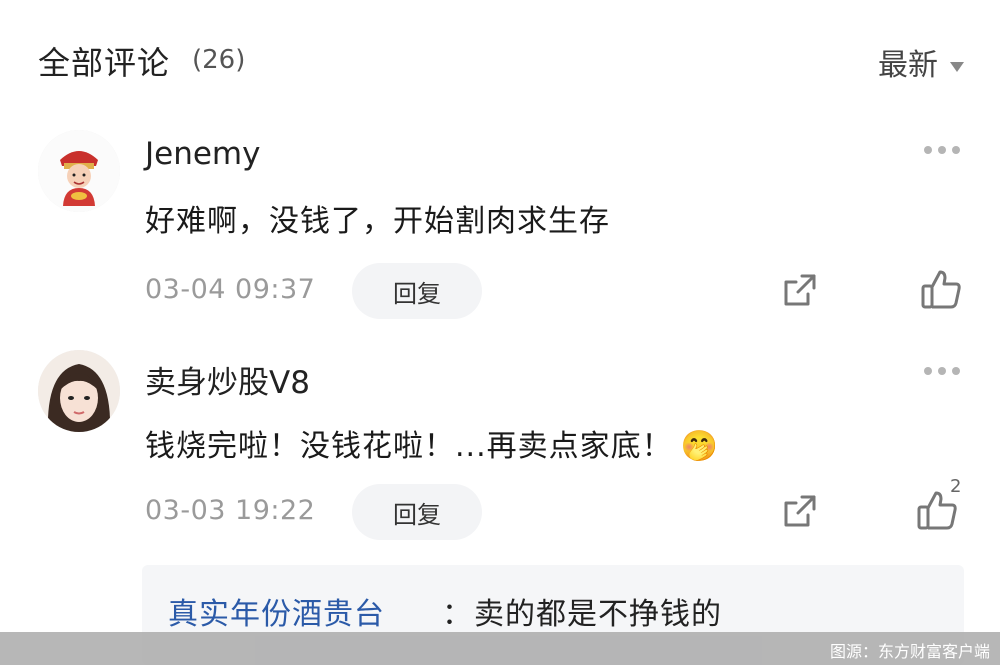  What do you see at coordinates (409, 446) in the screenshot?
I see `comment-text-body: 钱烧完啦！没钱花啦！...再卖点家底！` at bounding box center [409, 446].